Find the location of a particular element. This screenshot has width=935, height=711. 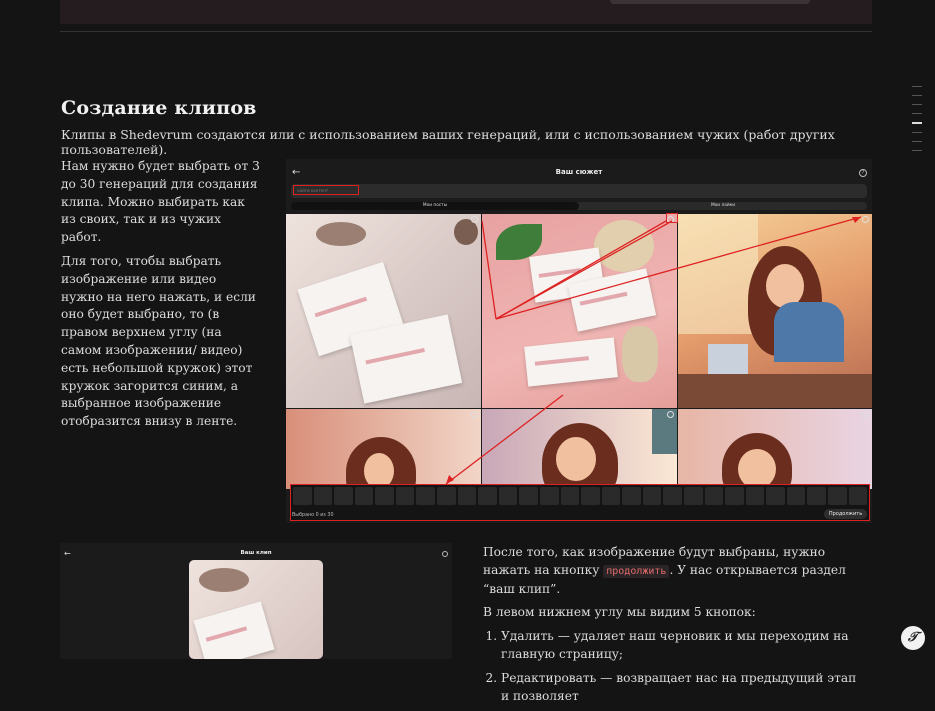

selection-strip: Выбрано 0 из 30 Продолжить is located at coordinates (580, 502).